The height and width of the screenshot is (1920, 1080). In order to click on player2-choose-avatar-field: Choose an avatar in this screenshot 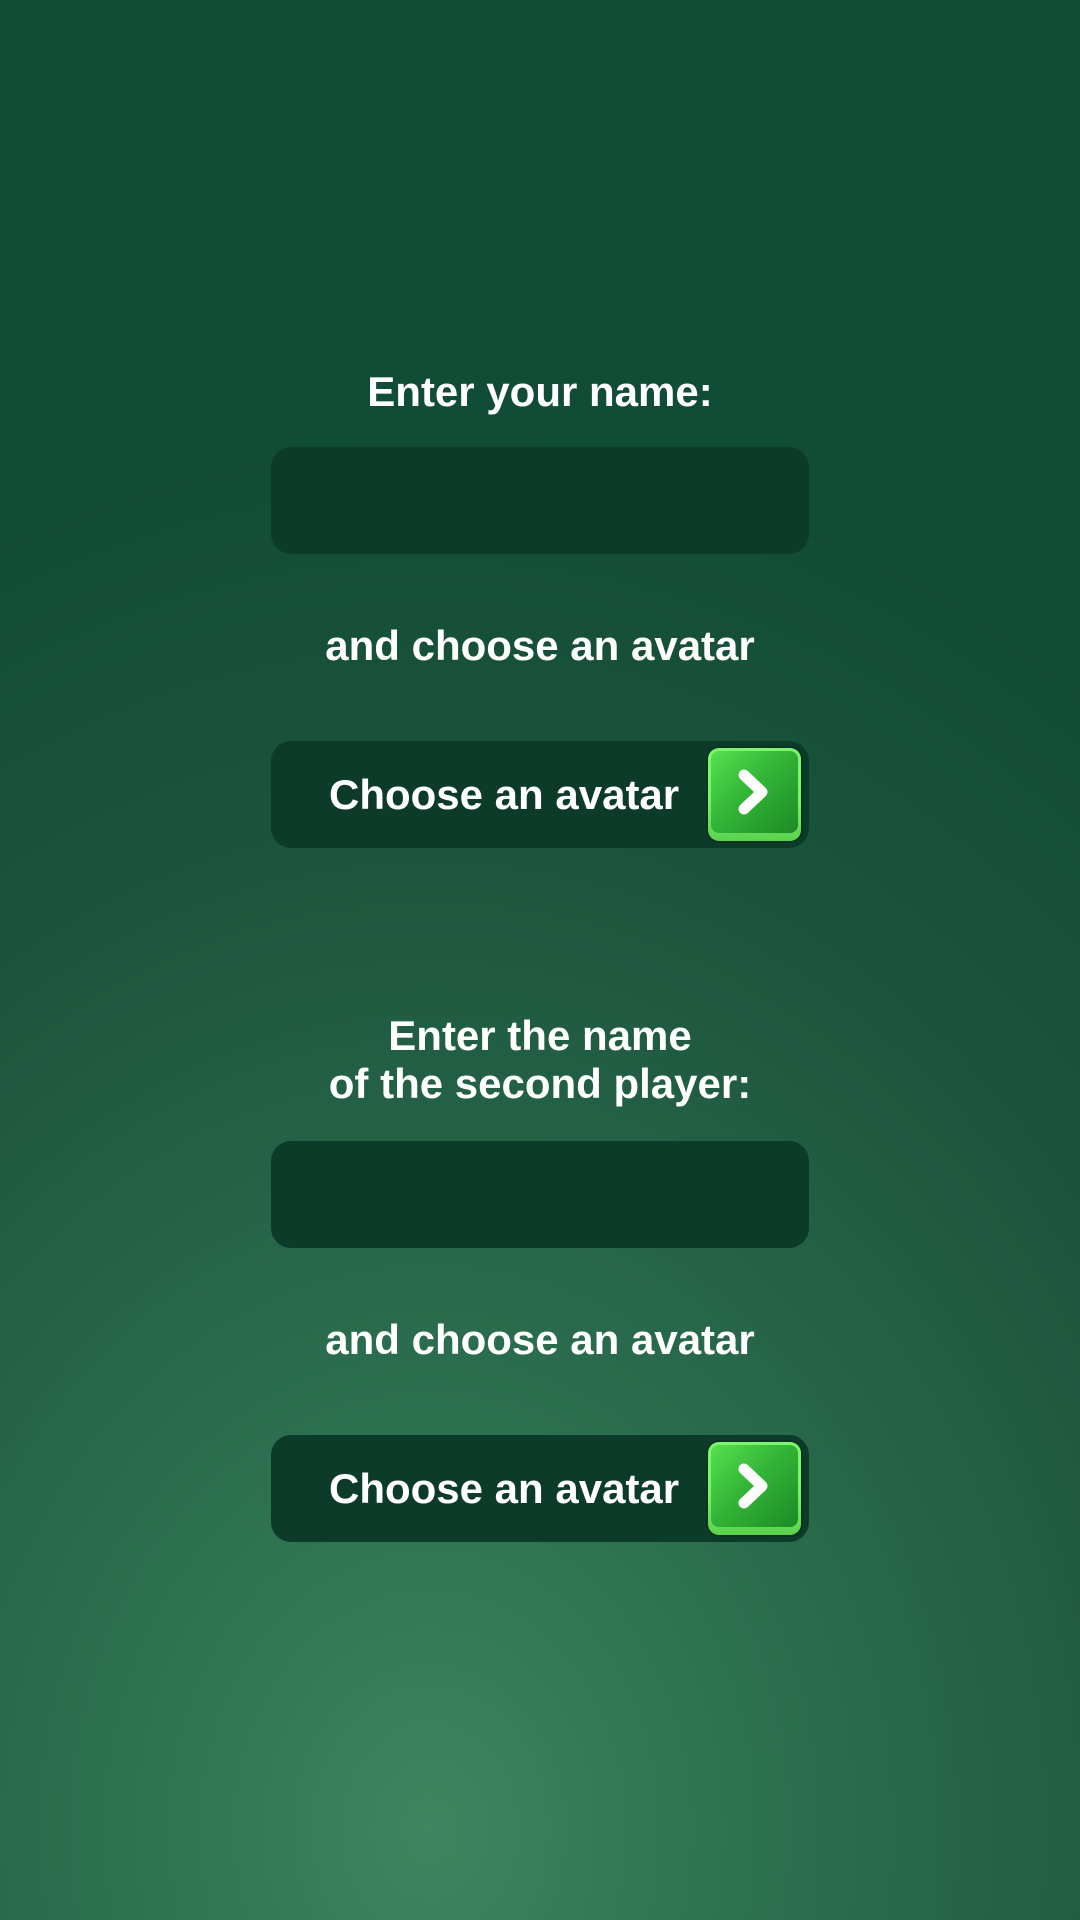, I will do `click(540, 1488)`.